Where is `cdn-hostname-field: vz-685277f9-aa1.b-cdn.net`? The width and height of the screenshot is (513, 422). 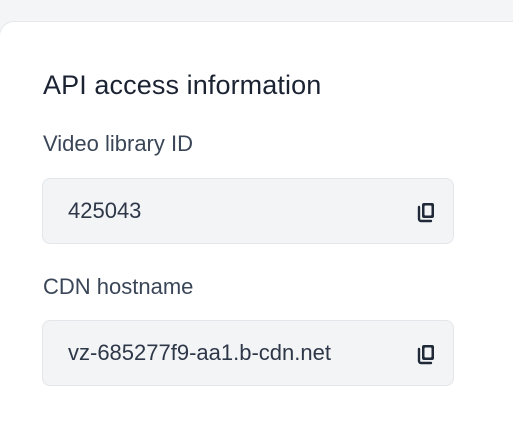 cdn-hostname-field: vz-685277f9-aa1.b-cdn.net is located at coordinates (248, 353).